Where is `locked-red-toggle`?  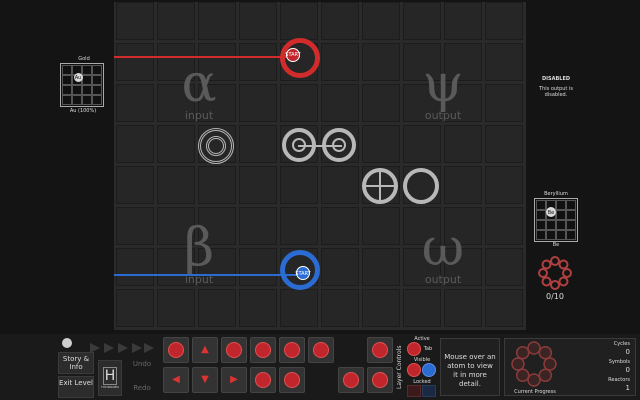
locked-red-toggle is located at coordinates (414, 391).